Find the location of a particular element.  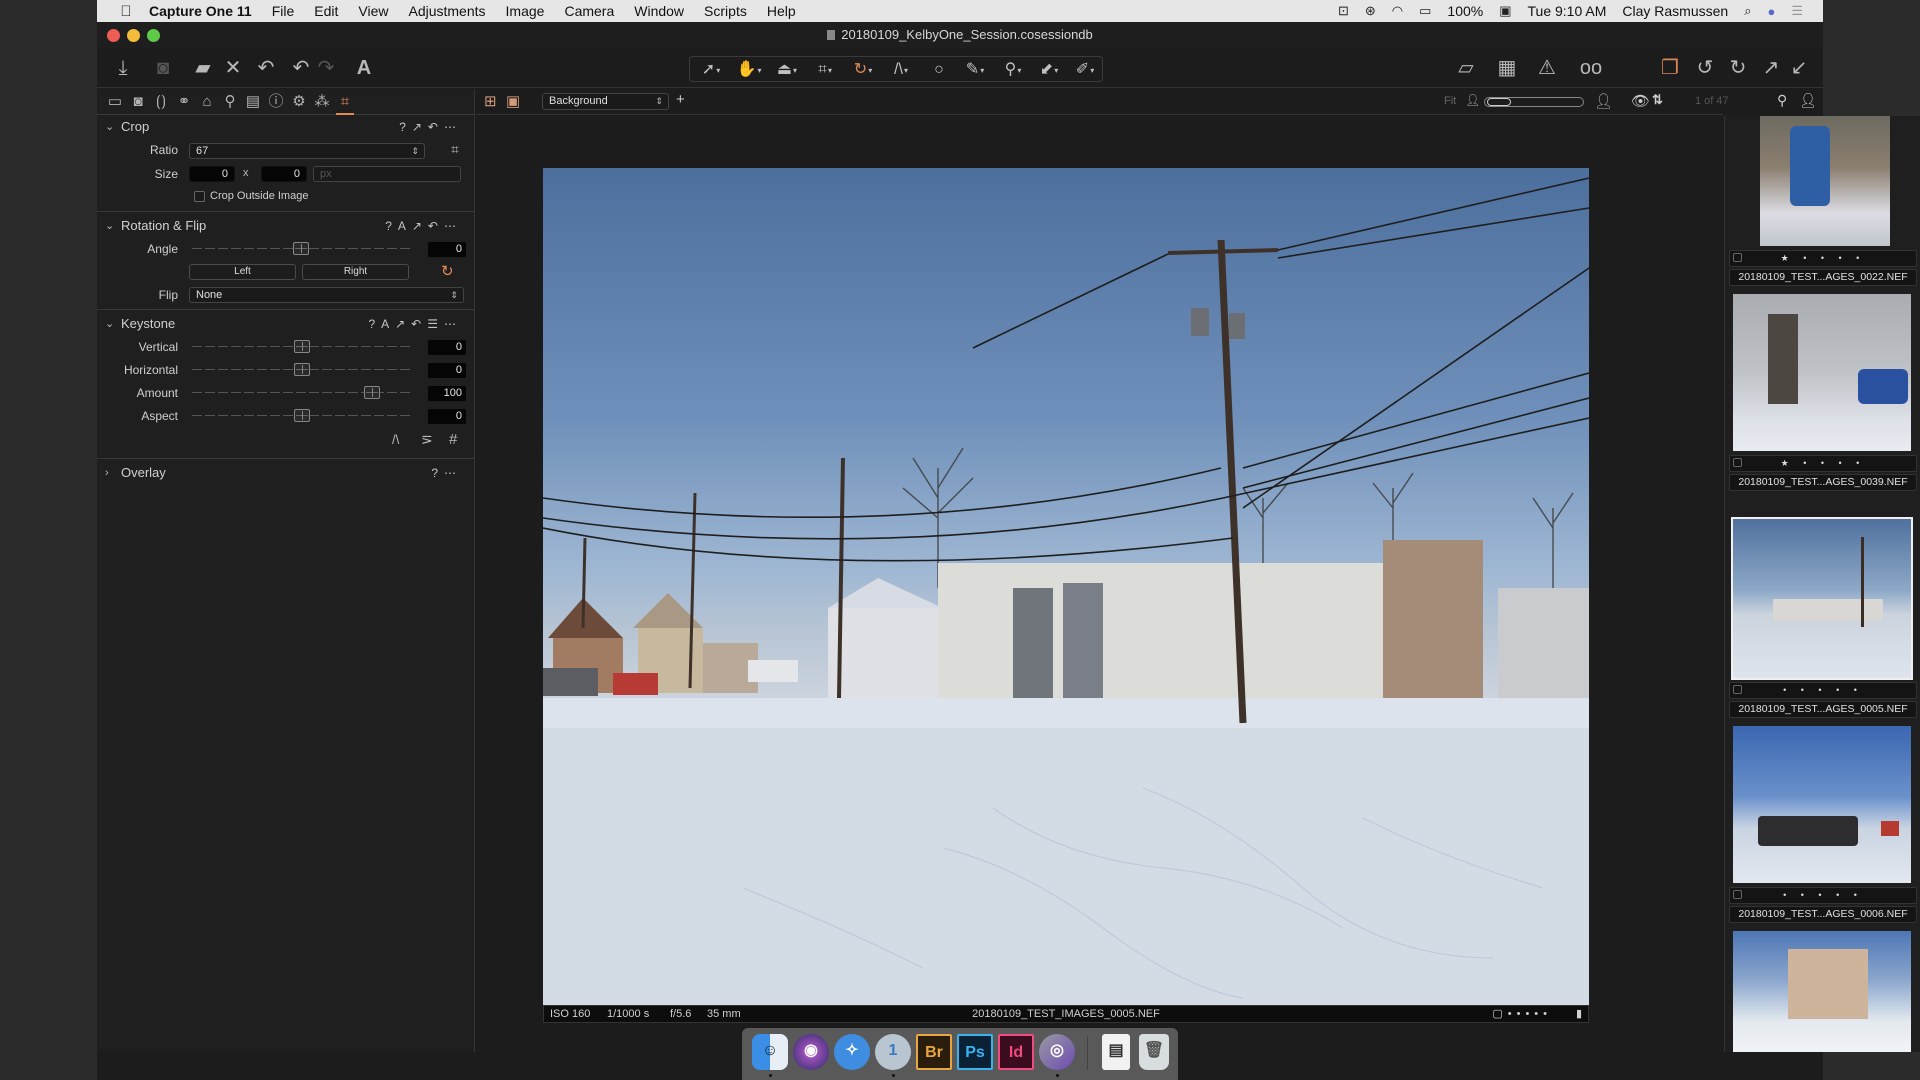

aspect-slider-thumb is located at coordinates (302, 415).